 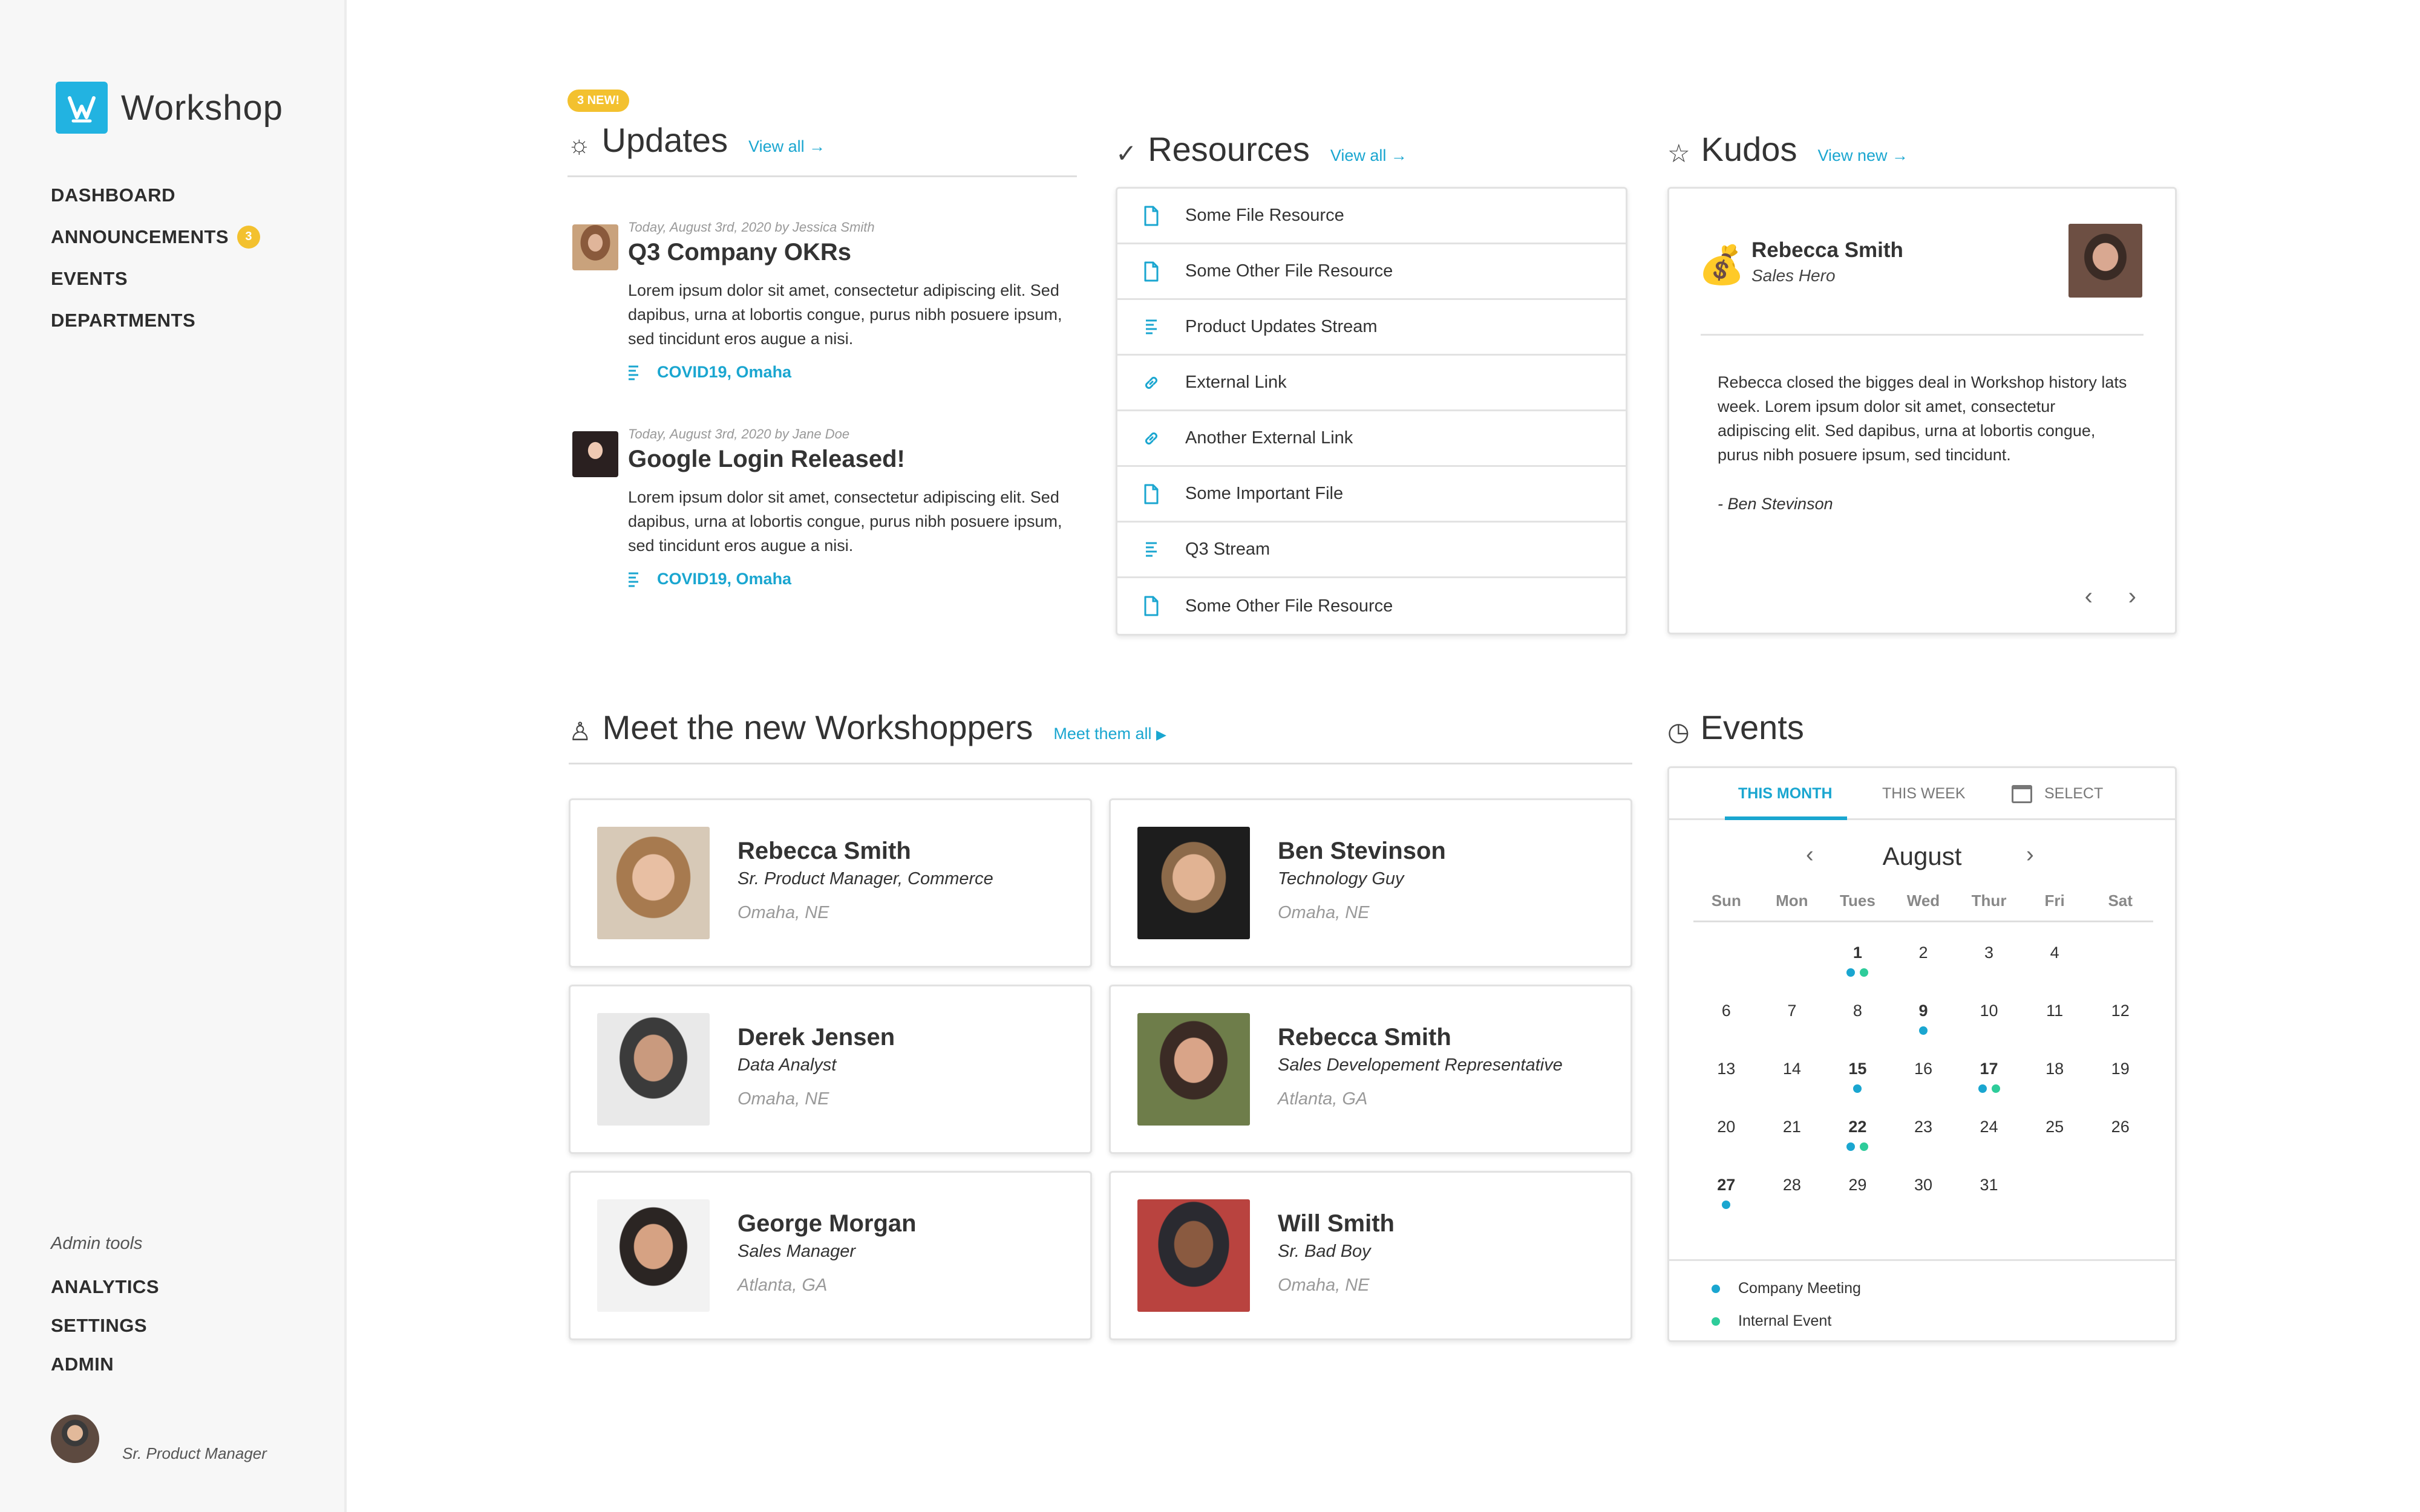 I want to click on view-all-updates-link: View all →, so click(x=786, y=146).